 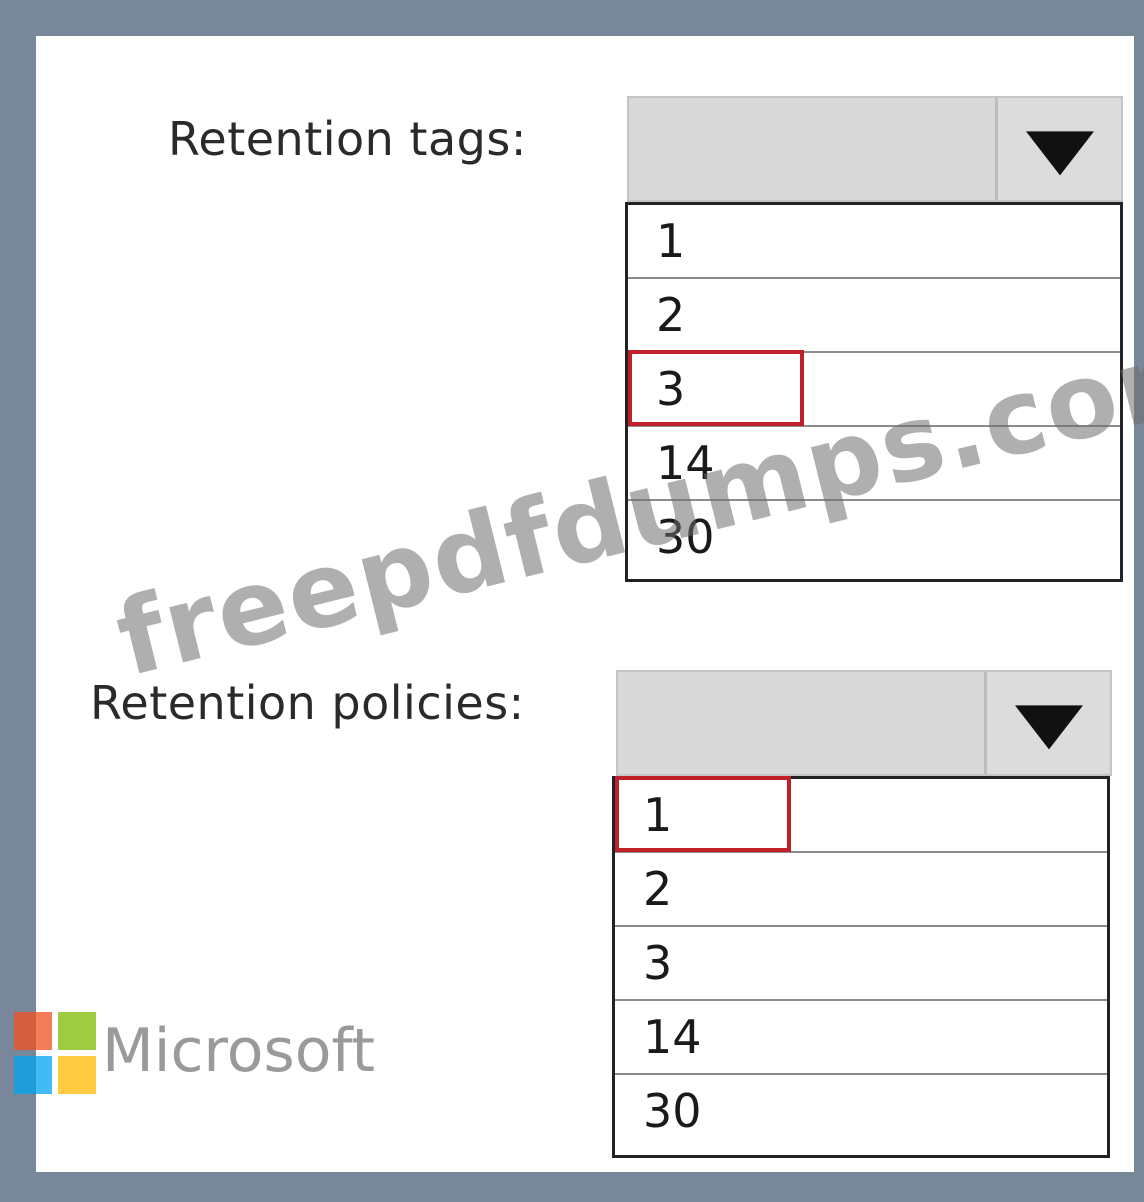 I want to click on retention-tags-option-list: 1 2 3 14 30, so click(x=874, y=392).